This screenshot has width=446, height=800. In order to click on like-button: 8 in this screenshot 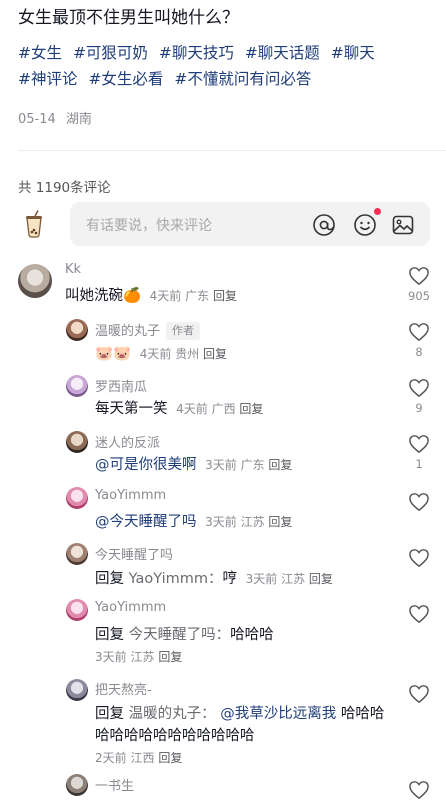, I will do `click(419, 340)`.